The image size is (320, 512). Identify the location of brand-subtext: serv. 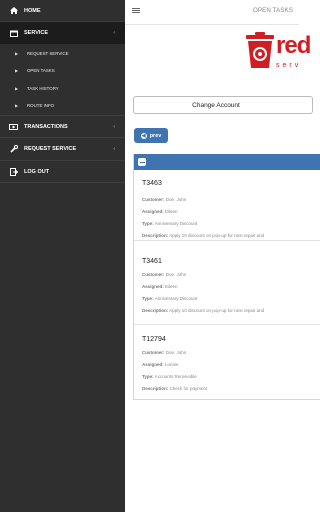
(289, 65).